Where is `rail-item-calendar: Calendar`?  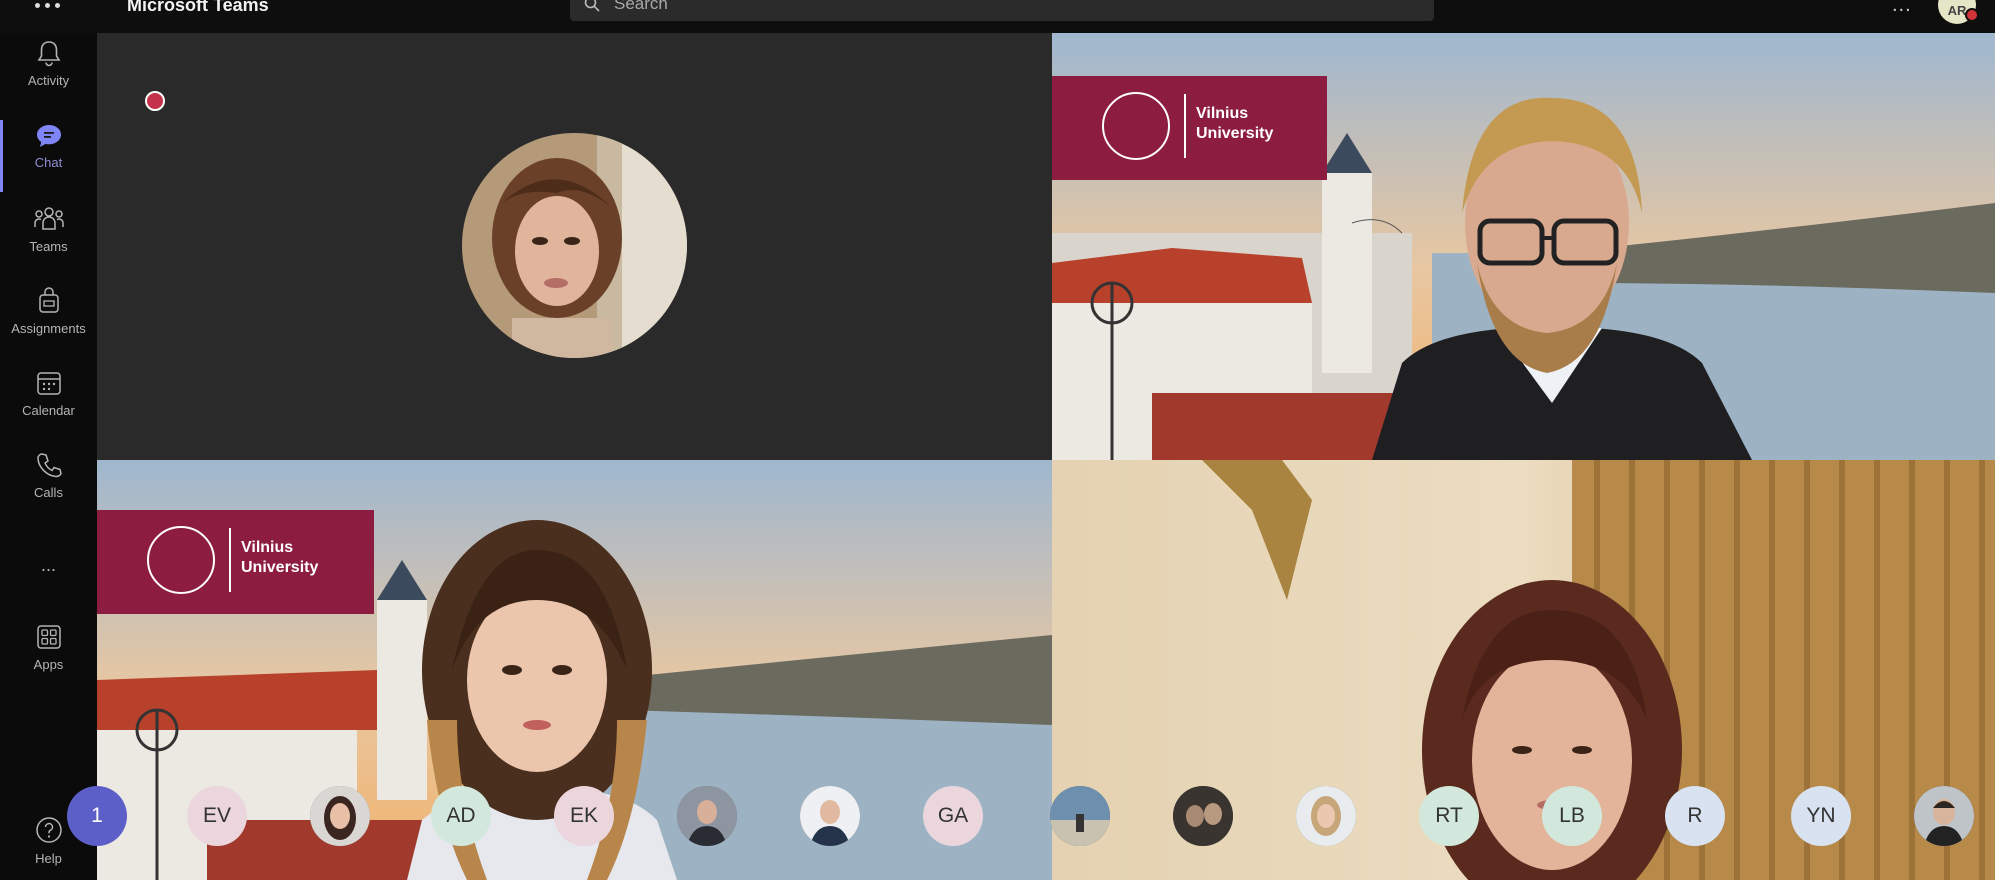 rail-item-calendar: Calendar is located at coordinates (48, 404).